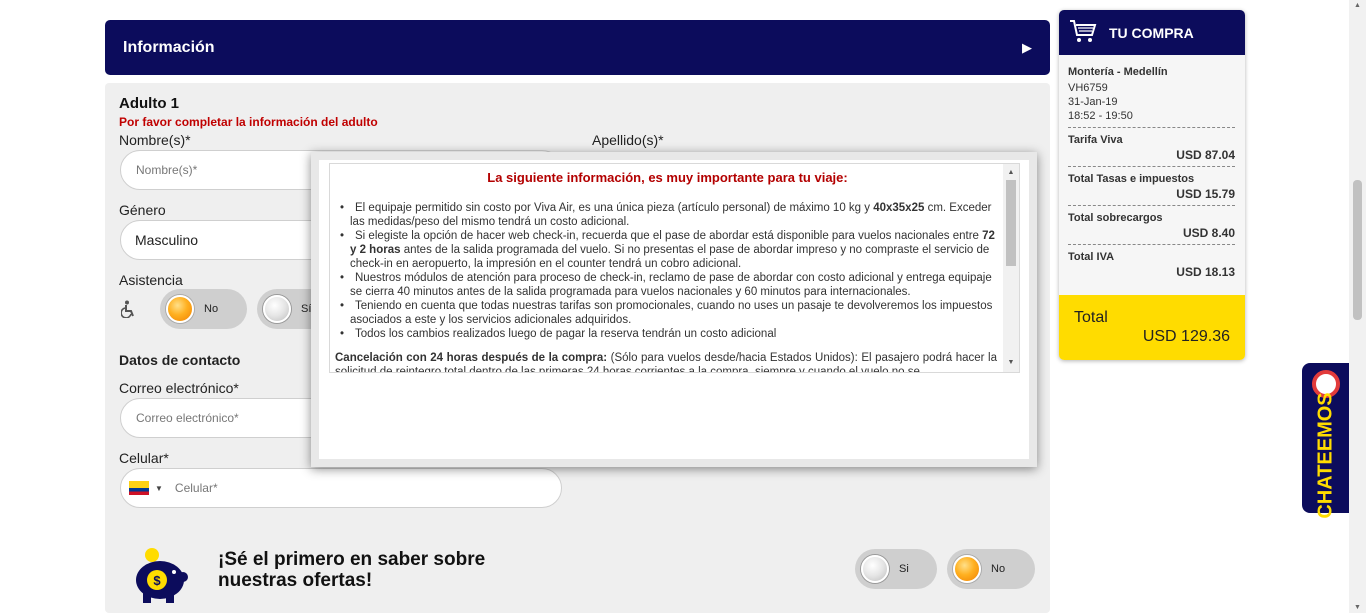  Describe the element at coordinates (1357, 5) in the screenshot. I see `page-scroll-up-icon: ▲` at that location.